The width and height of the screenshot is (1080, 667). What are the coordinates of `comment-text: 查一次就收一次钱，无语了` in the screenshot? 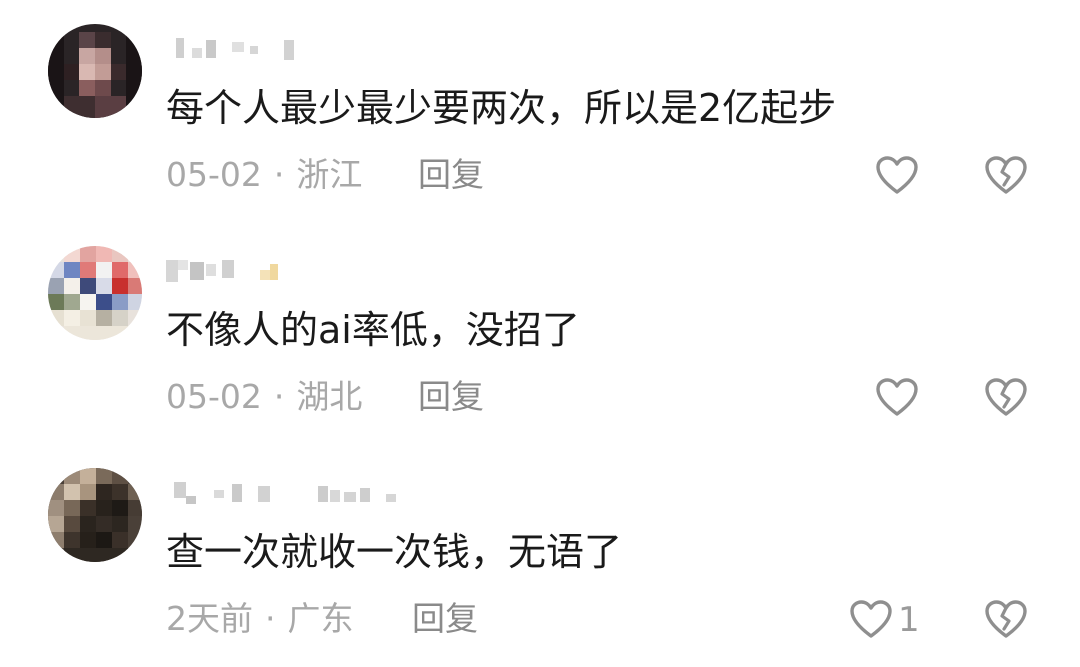 It's located at (394, 552).